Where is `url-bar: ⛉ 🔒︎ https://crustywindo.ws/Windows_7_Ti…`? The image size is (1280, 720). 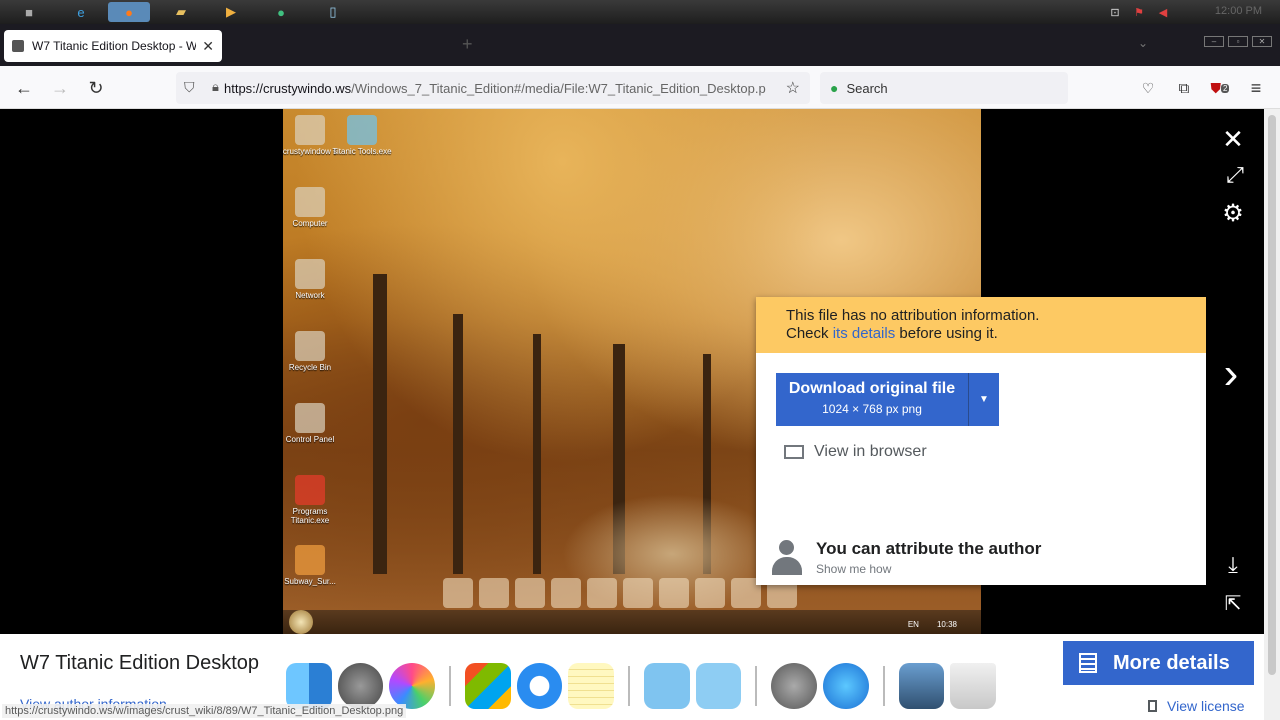 url-bar: ⛉ 🔒︎ https://crustywindo.ws/Windows_7_Ti… is located at coordinates (493, 88).